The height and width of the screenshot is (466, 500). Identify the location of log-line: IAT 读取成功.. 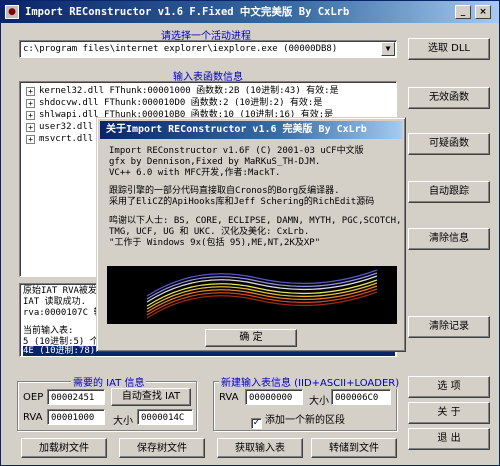
(55, 302).